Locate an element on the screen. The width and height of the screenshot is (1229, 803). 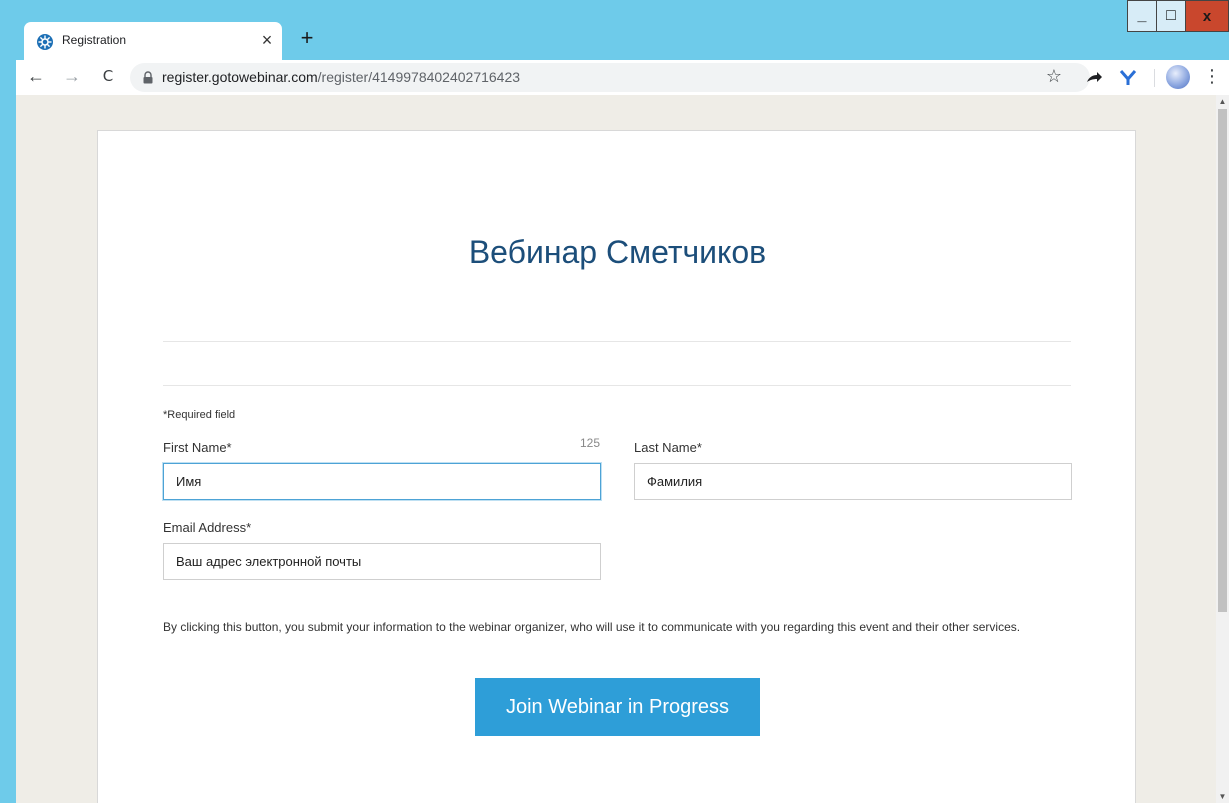
url-host: register.gotowebinar.com is located at coordinates (240, 77).